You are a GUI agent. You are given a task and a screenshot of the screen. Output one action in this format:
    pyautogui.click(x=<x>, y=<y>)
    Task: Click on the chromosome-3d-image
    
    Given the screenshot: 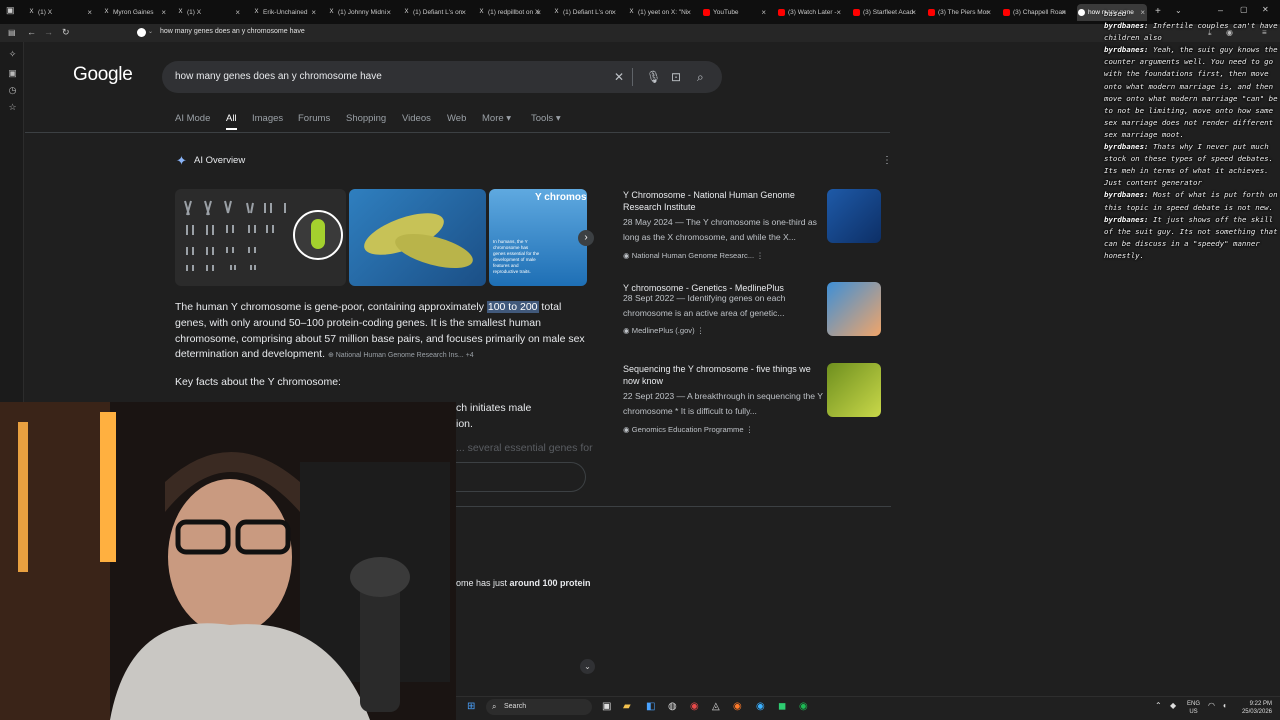 What is the action you would take?
    pyautogui.click(x=417, y=237)
    